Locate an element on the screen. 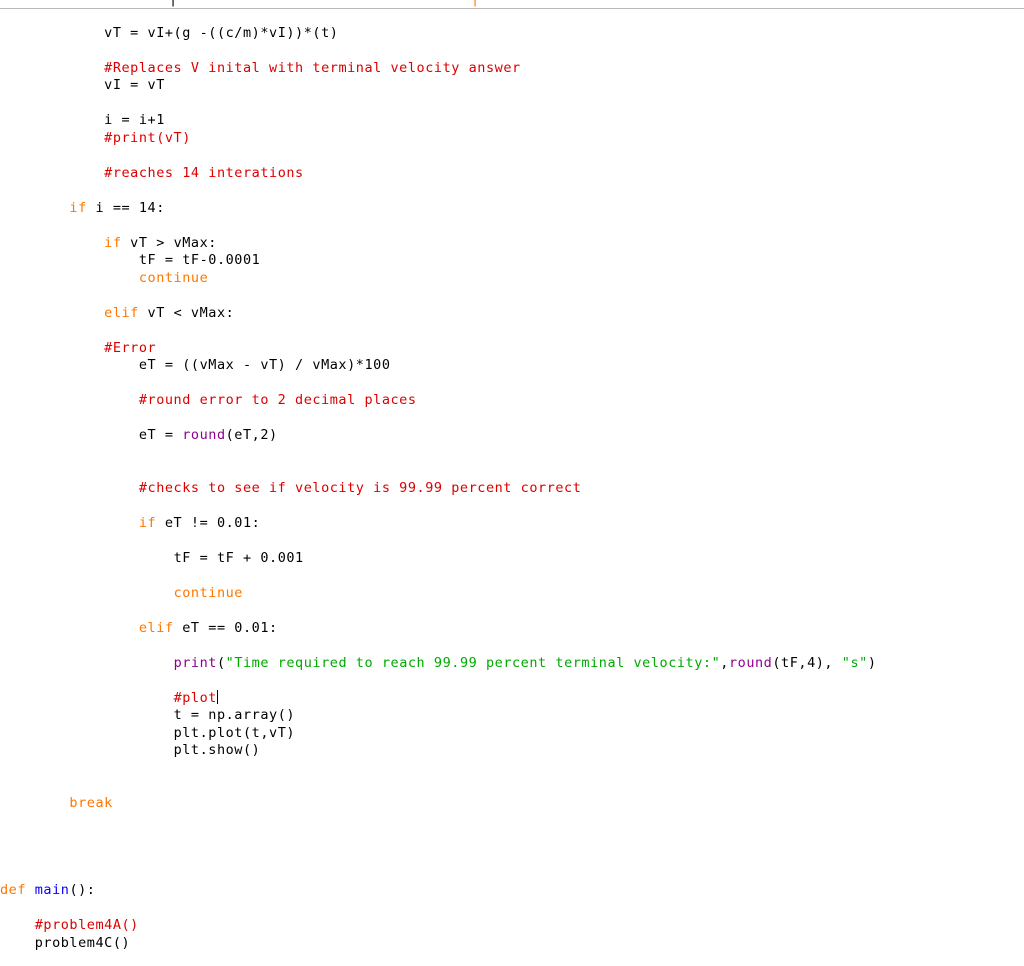 The height and width of the screenshot is (966, 1024). code-line: elif vT < vMax: is located at coordinates (438, 314).